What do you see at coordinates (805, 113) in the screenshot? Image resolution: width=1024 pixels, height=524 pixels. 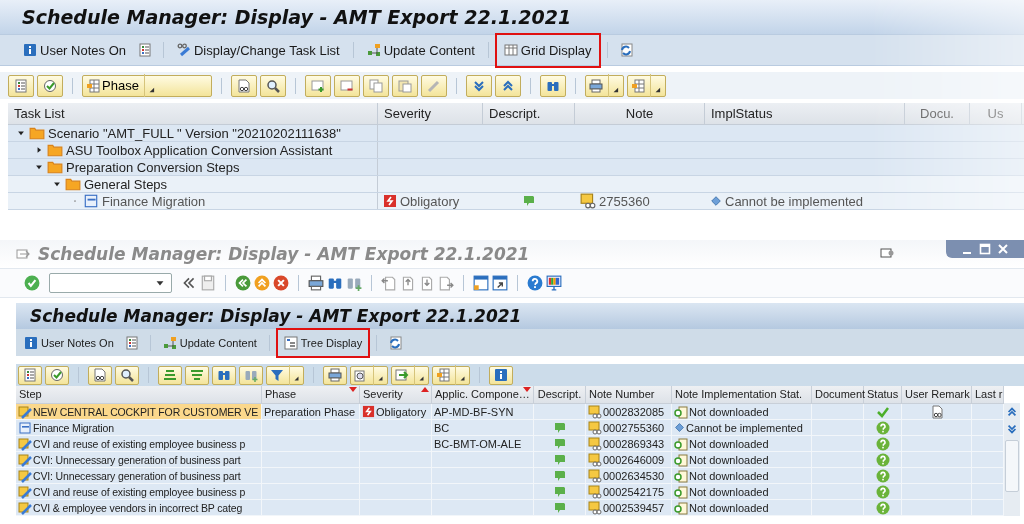 I see `column-header: ImplStatus` at bounding box center [805, 113].